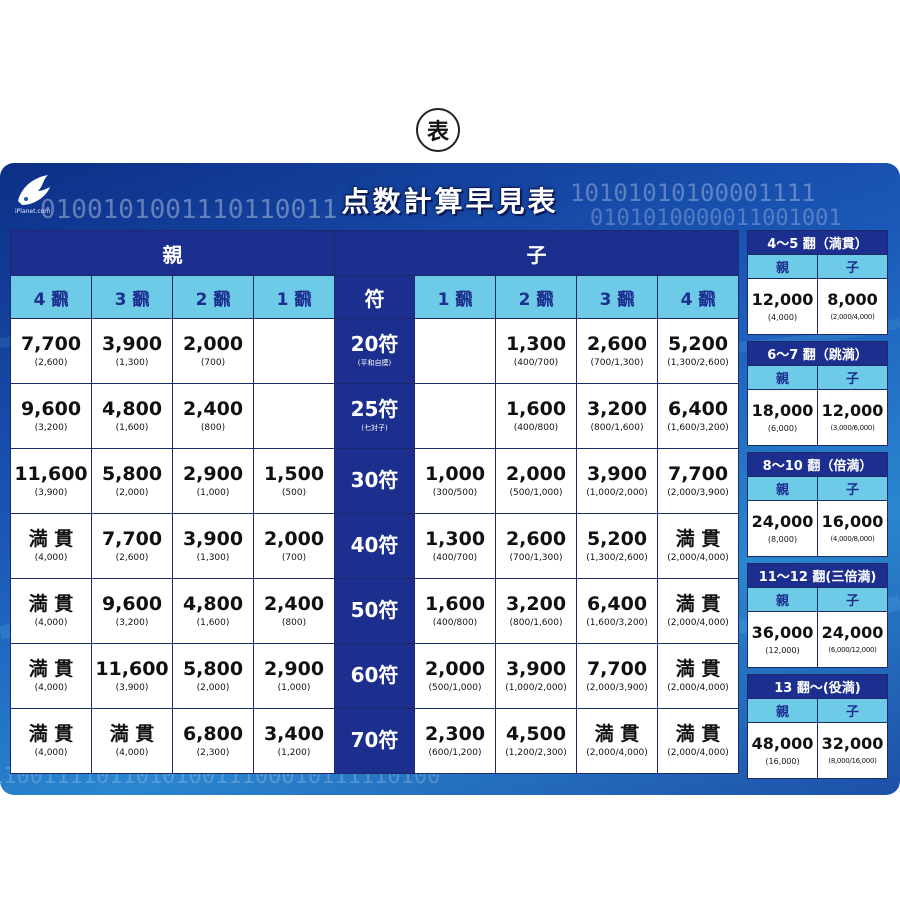 Image resolution: width=900 pixels, height=900 pixels. I want to click on fu-value: 30符, so click(374, 480).